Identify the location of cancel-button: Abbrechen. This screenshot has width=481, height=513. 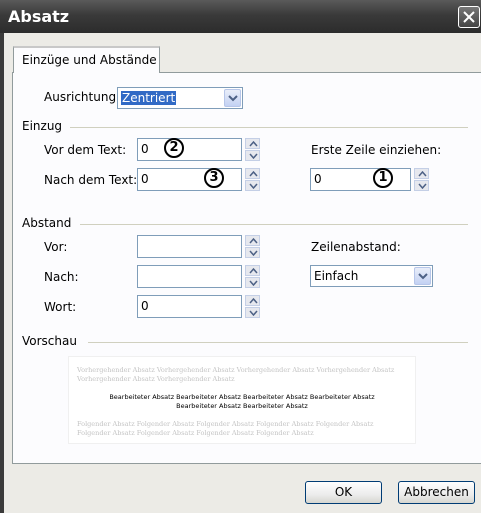
(436, 492).